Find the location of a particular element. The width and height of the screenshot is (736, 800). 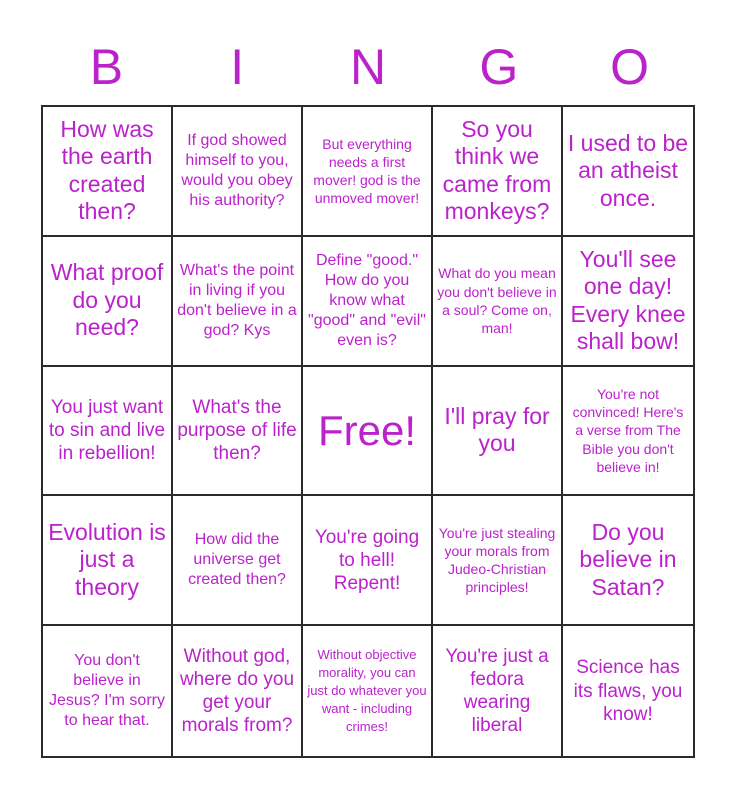

bingo-header: B I N G O is located at coordinates (368, 67).